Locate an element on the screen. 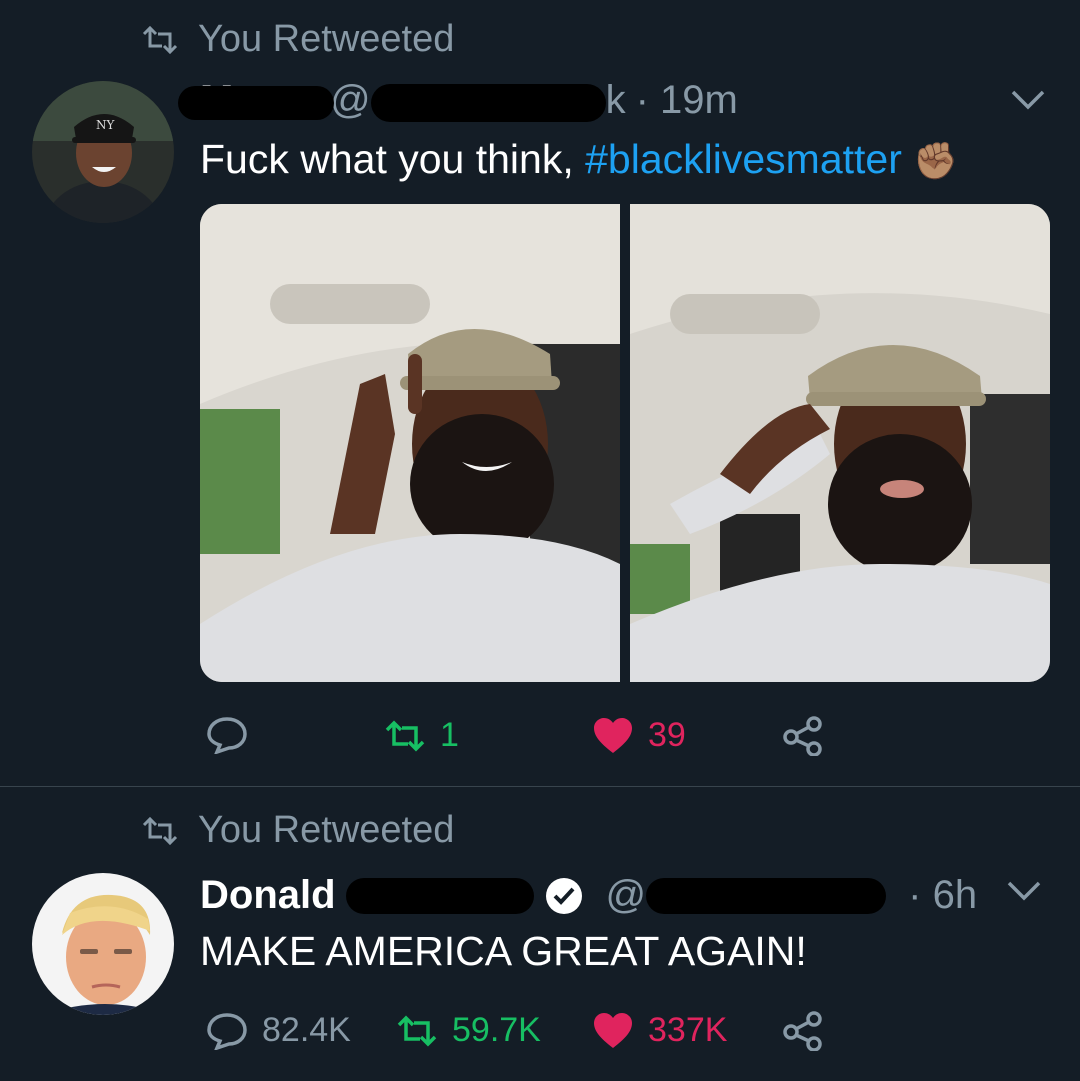 Image resolution: width=1080 pixels, height=1081 pixels. retweet-count: 59.7K is located at coordinates (496, 1030).